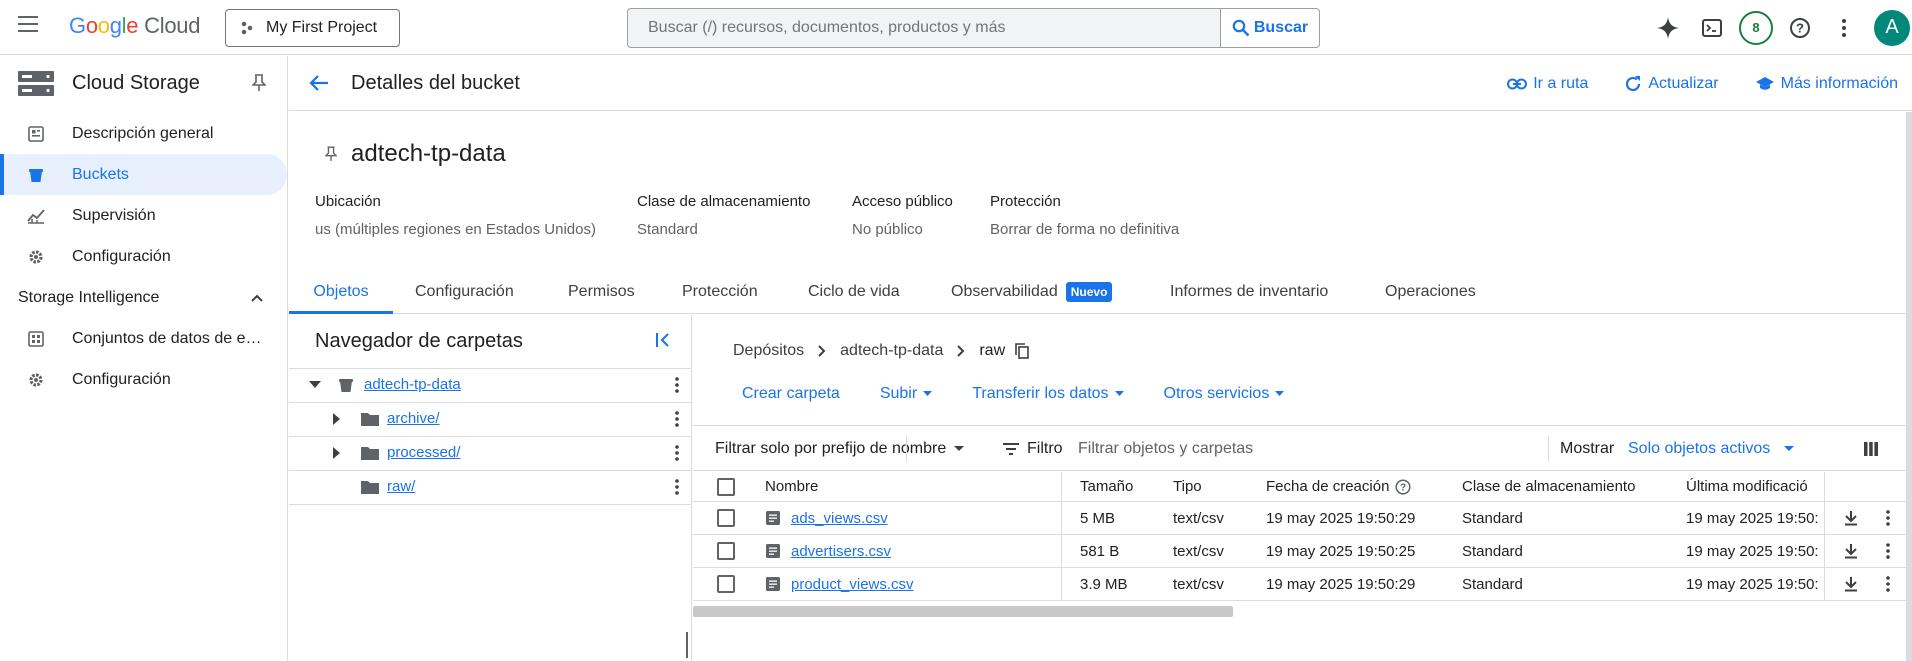 This screenshot has width=1912, height=661. Describe the element at coordinates (720, 295) in the screenshot. I see `tab-protection: Protección` at that location.